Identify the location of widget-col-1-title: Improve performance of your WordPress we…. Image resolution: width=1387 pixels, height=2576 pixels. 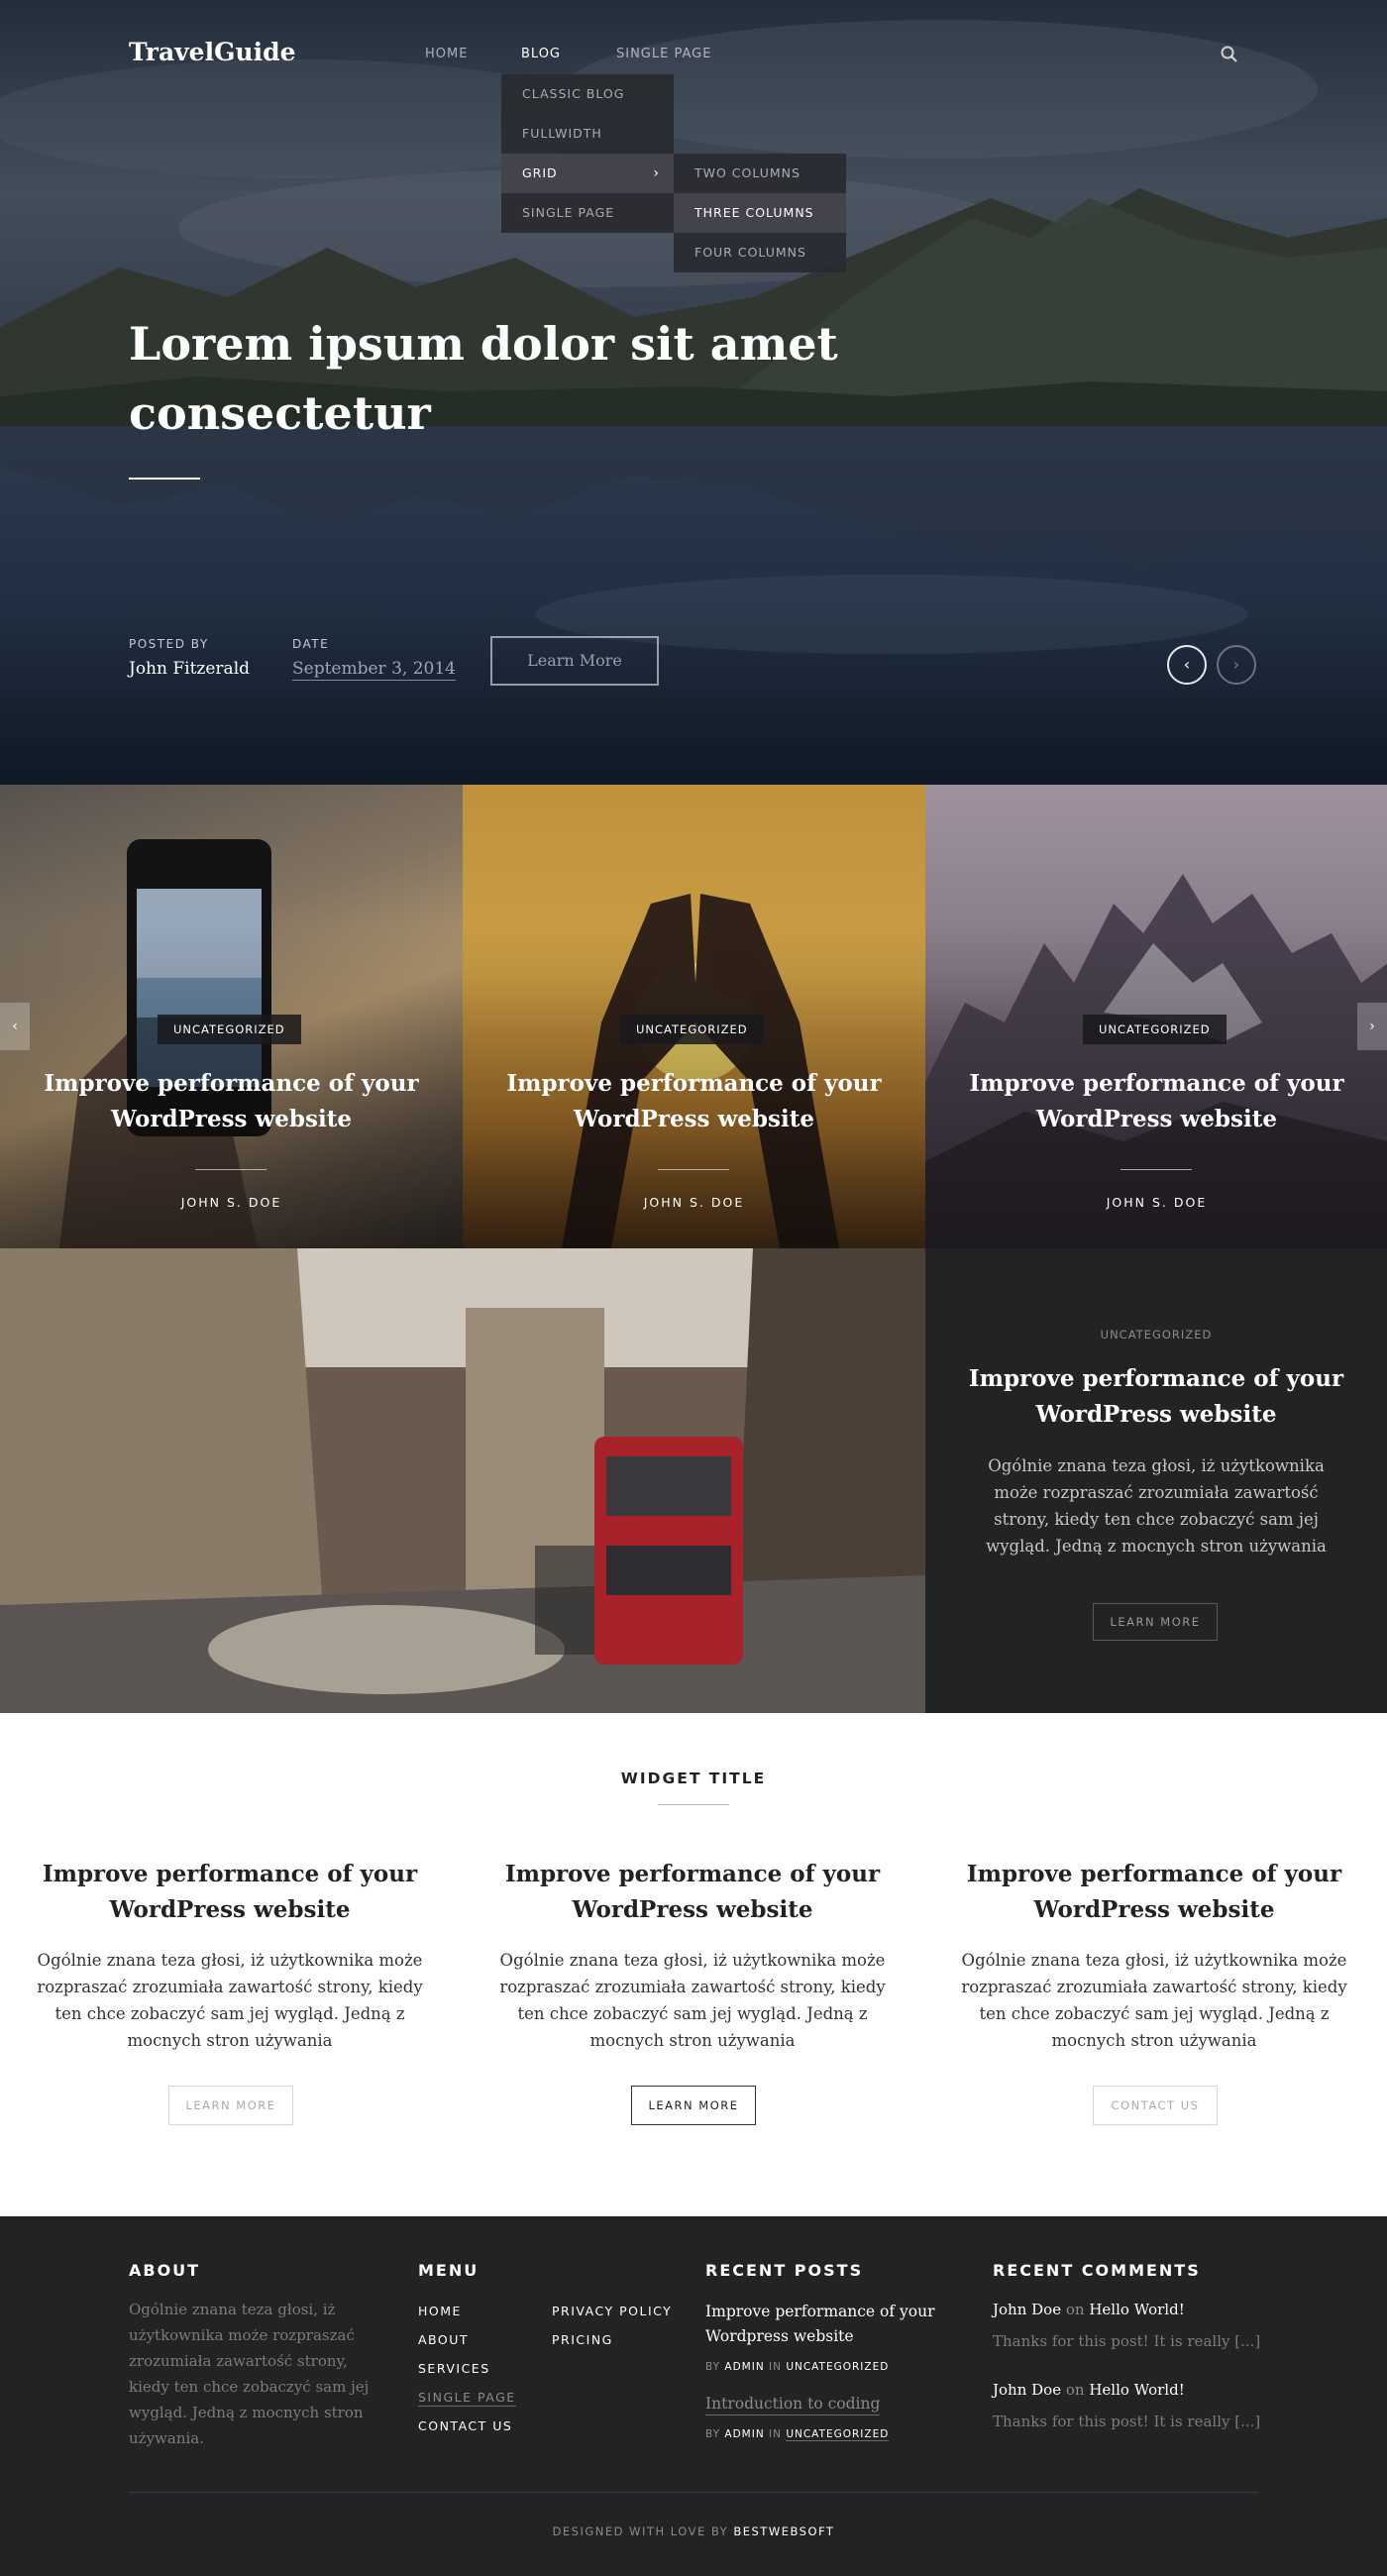
(230, 1892).